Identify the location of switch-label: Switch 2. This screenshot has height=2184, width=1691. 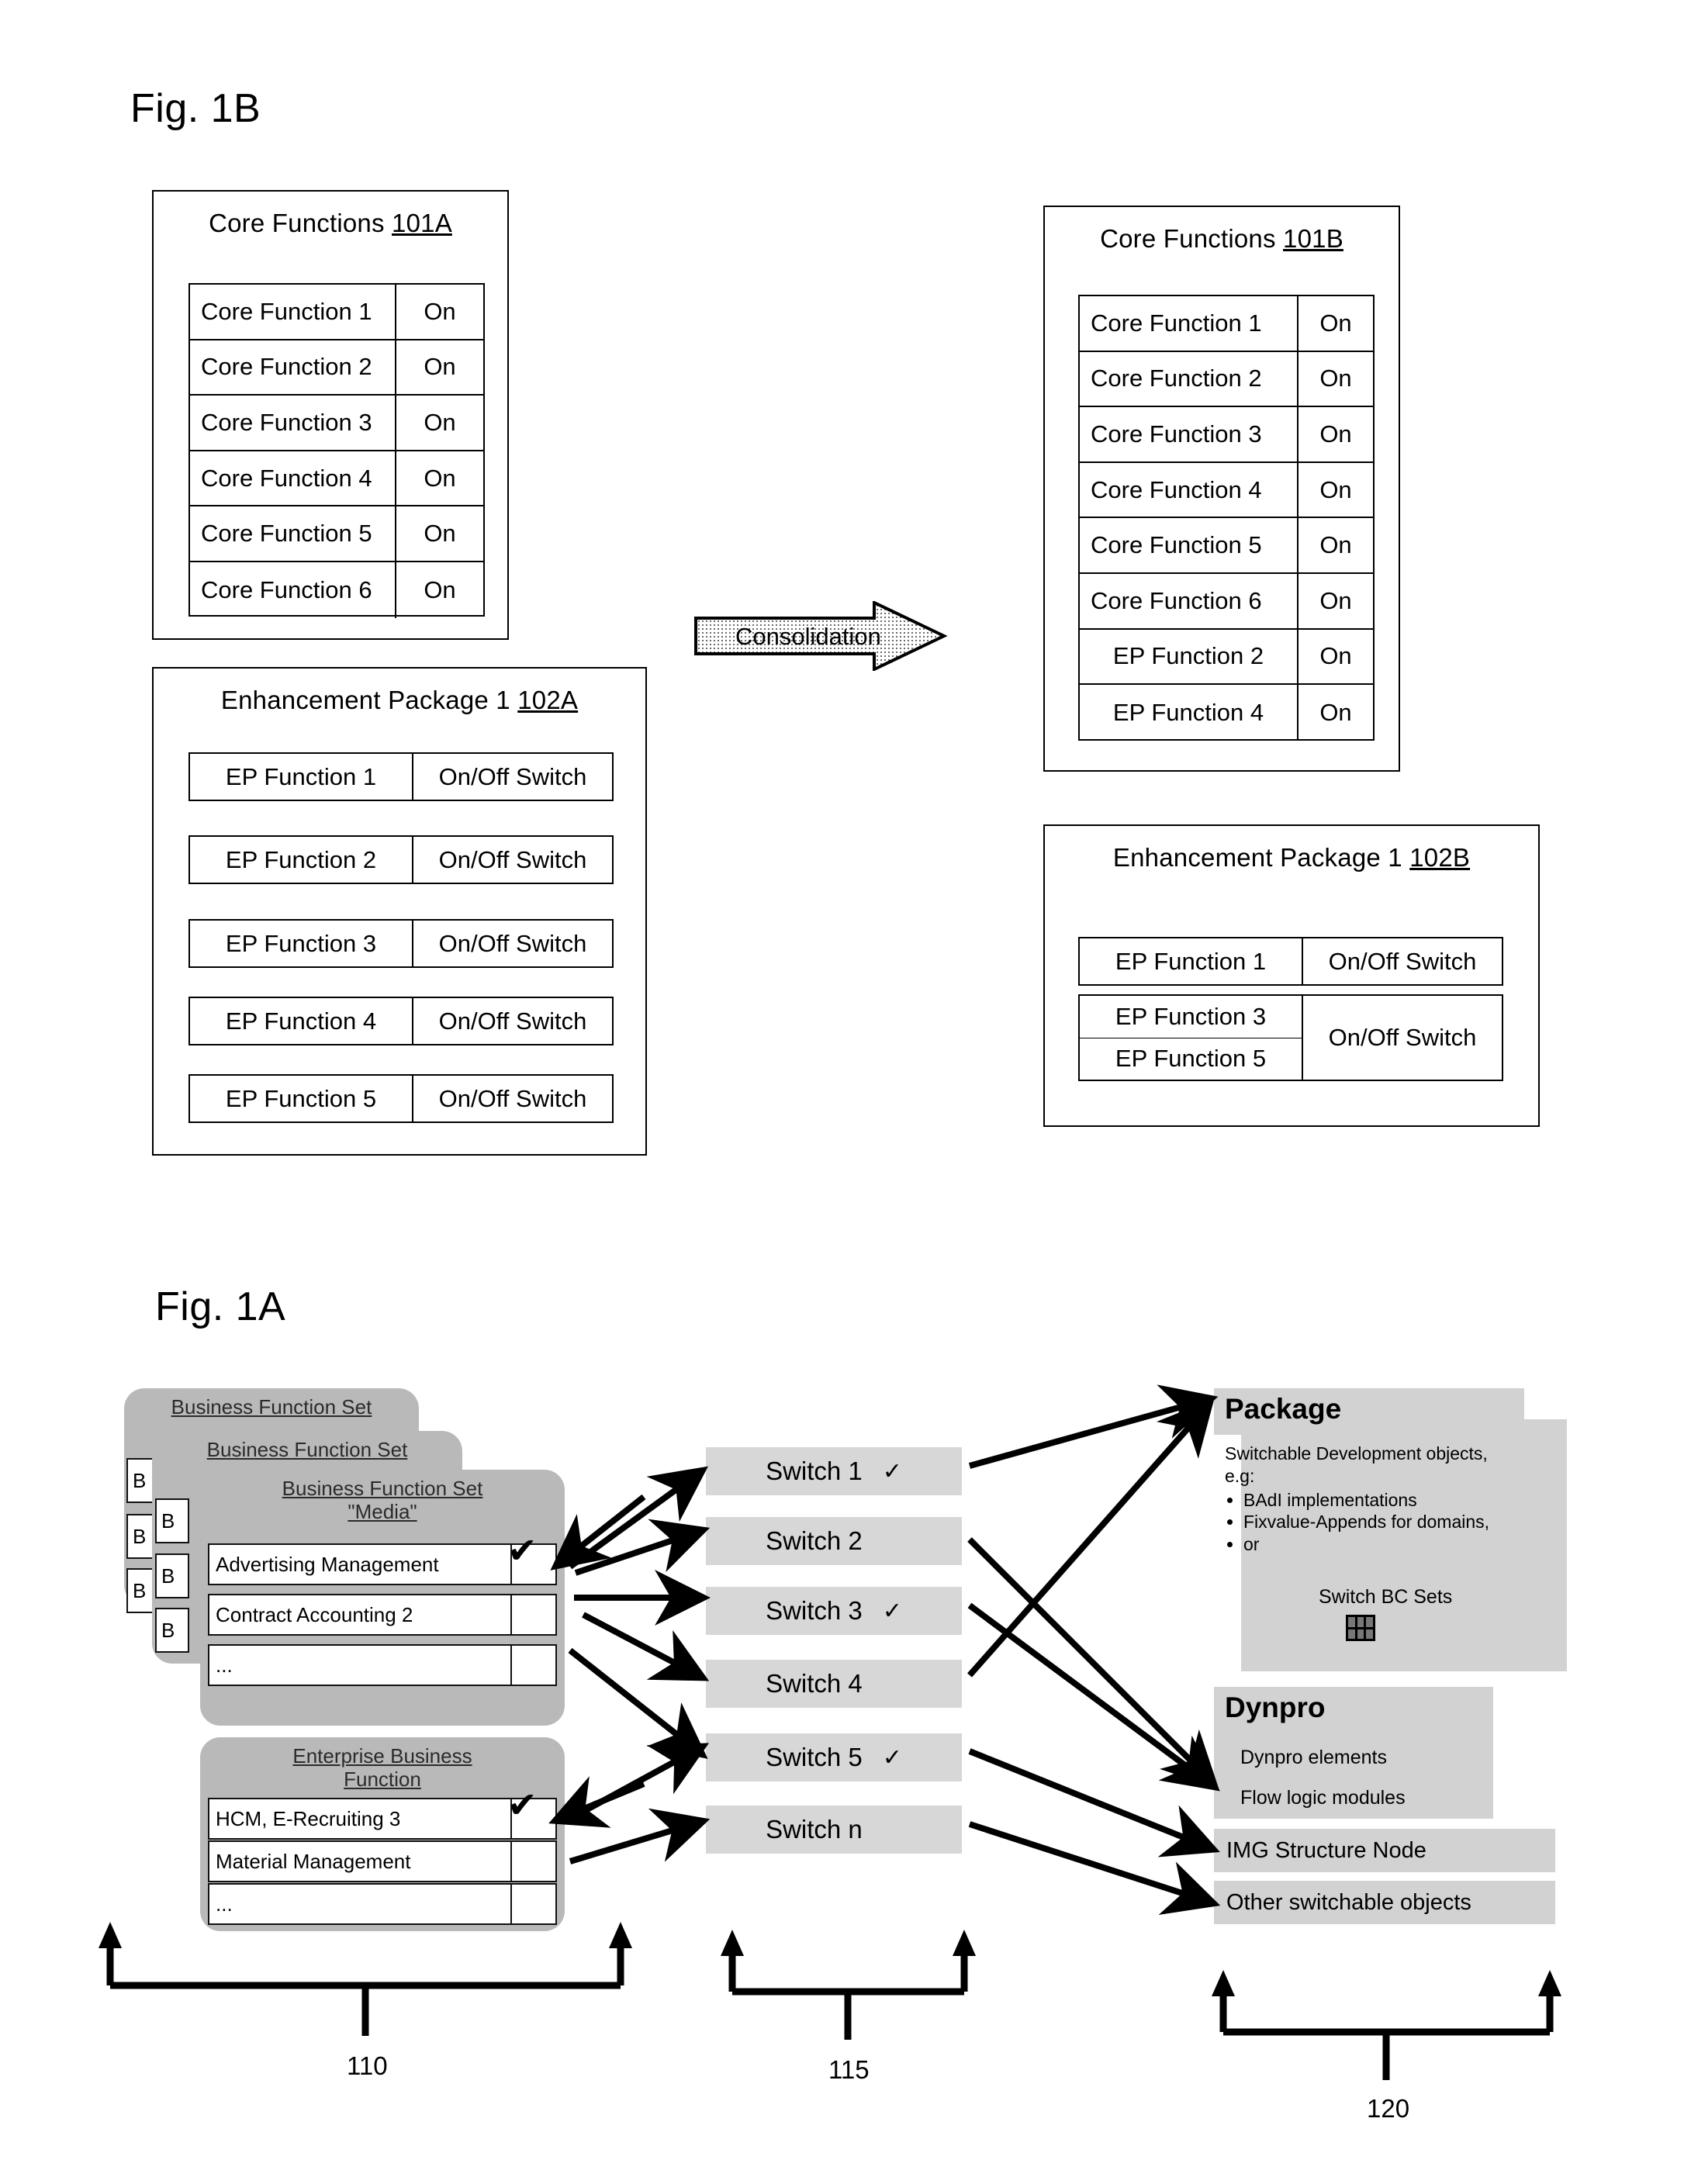
(814, 1540).